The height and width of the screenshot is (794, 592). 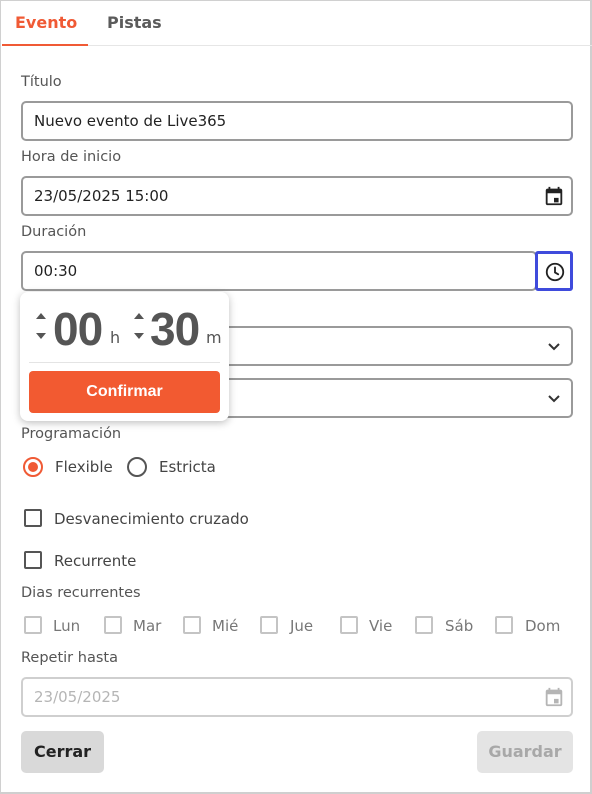 I want to click on hora-label: Hora de inicio, so click(x=71, y=157).